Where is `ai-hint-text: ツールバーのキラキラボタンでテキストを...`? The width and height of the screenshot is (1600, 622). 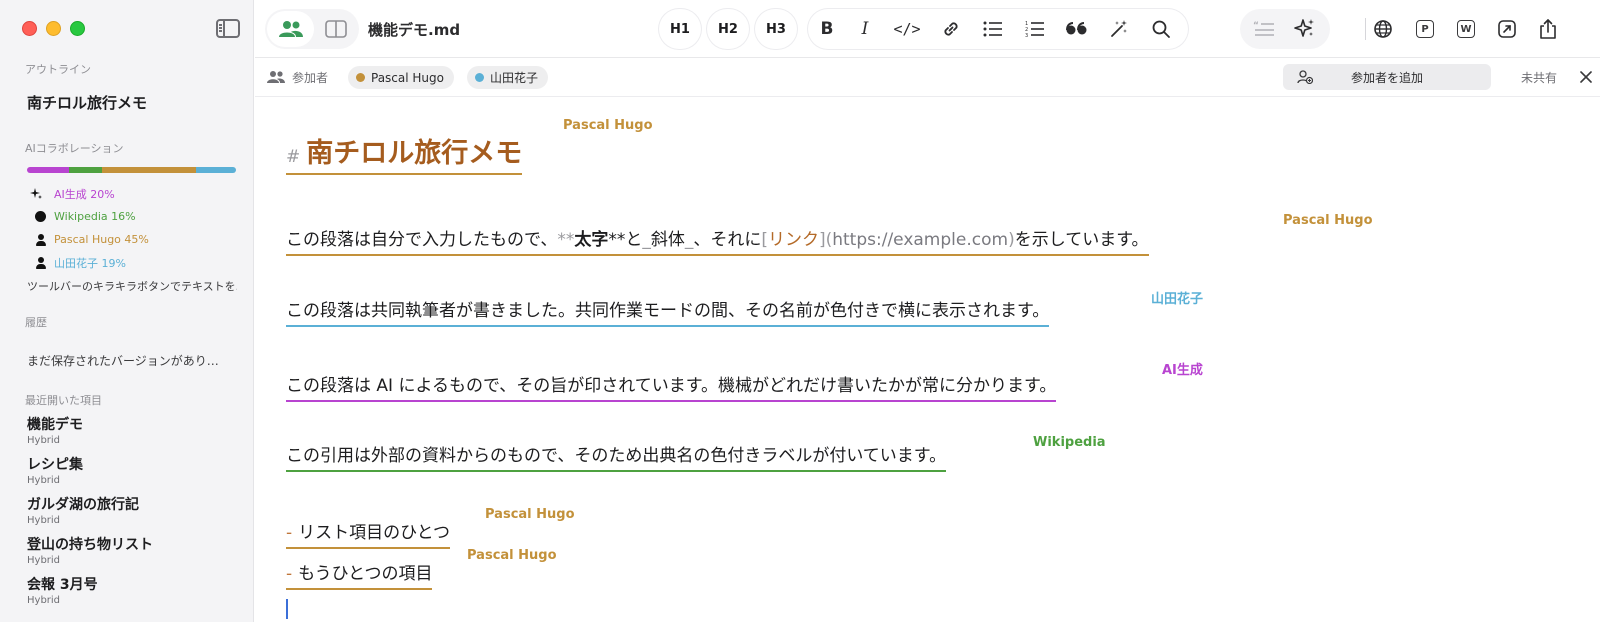
ai-hint-text: ツールバーのキラキラボタンでテキストを... is located at coordinates (132, 286).